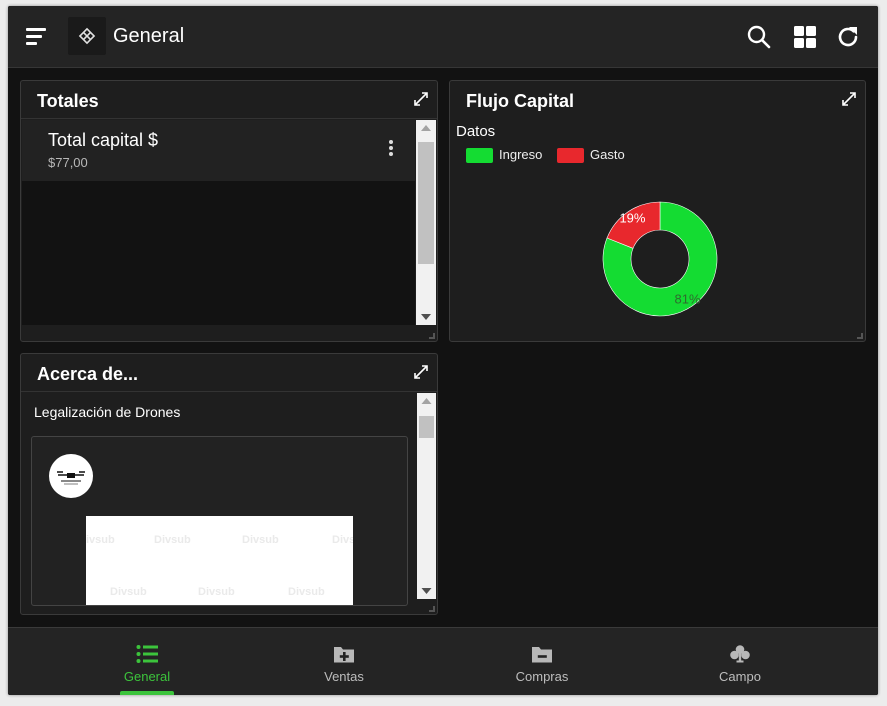 This screenshot has width=887, height=706. What do you see at coordinates (68, 101) in the screenshot?
I see `totales-title: Totales` at bounding box center [68, 101].